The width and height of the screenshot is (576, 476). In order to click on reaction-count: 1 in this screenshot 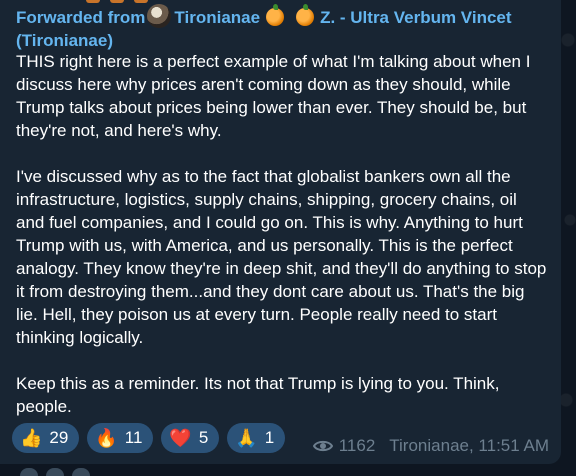, I will do `click(269, 437)`.